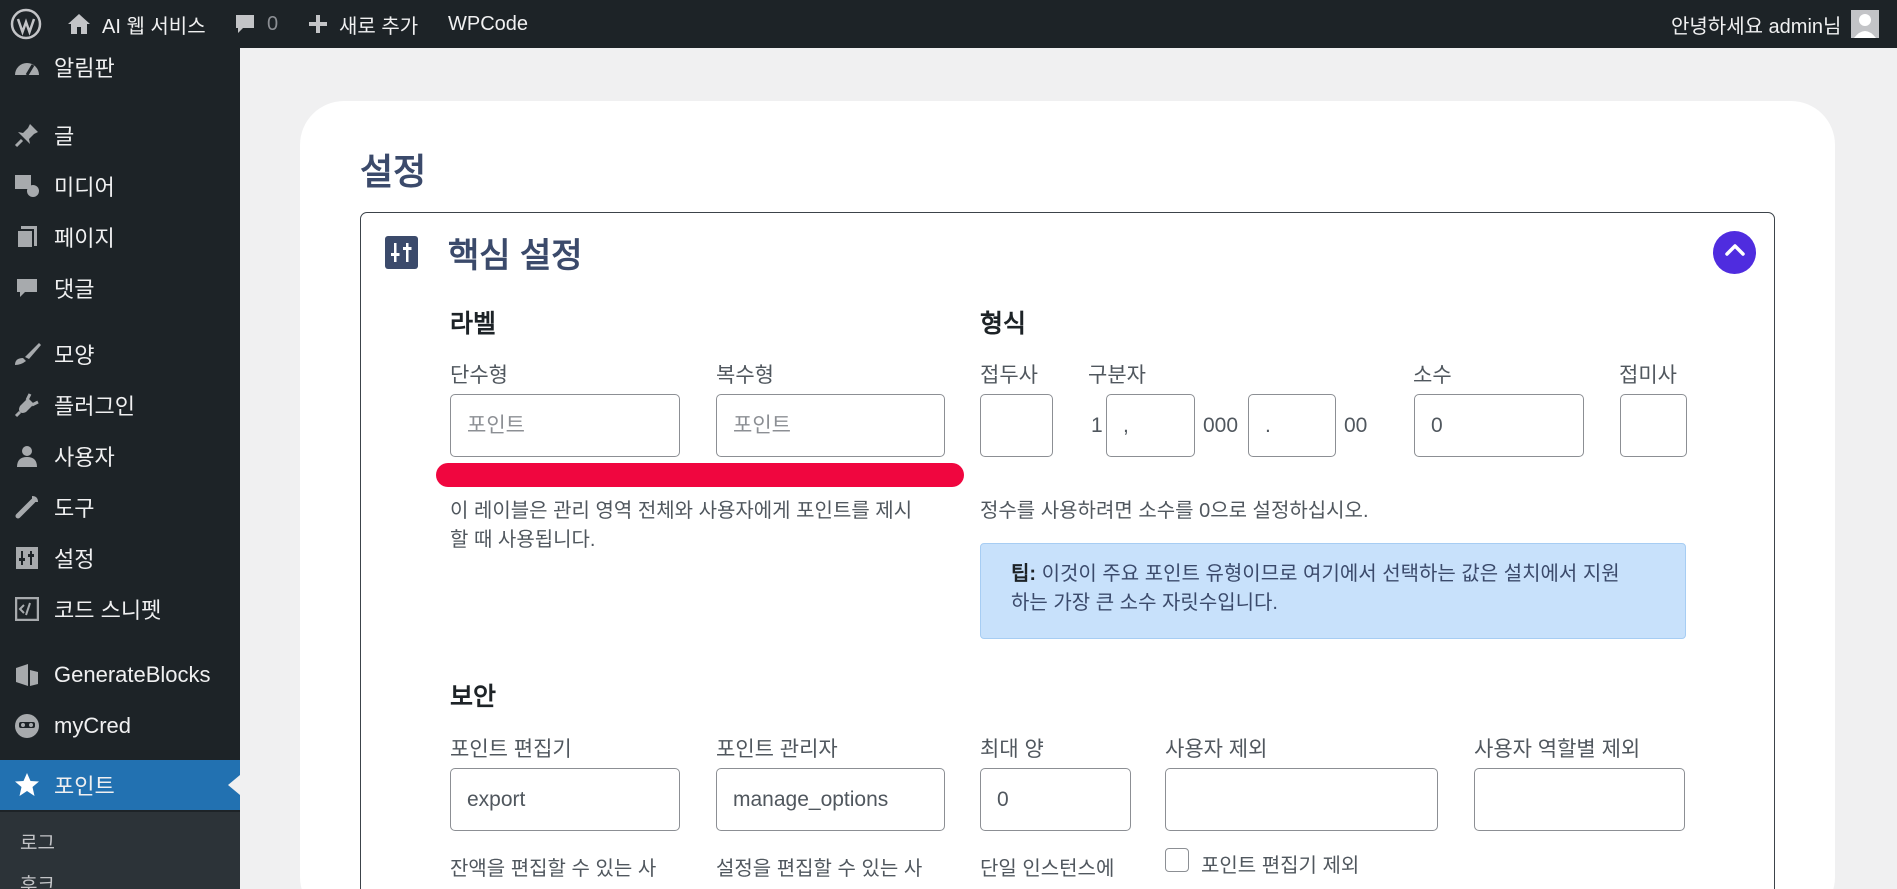  I want to click on sidebar-item-label: 페이지, so click(84, 238).